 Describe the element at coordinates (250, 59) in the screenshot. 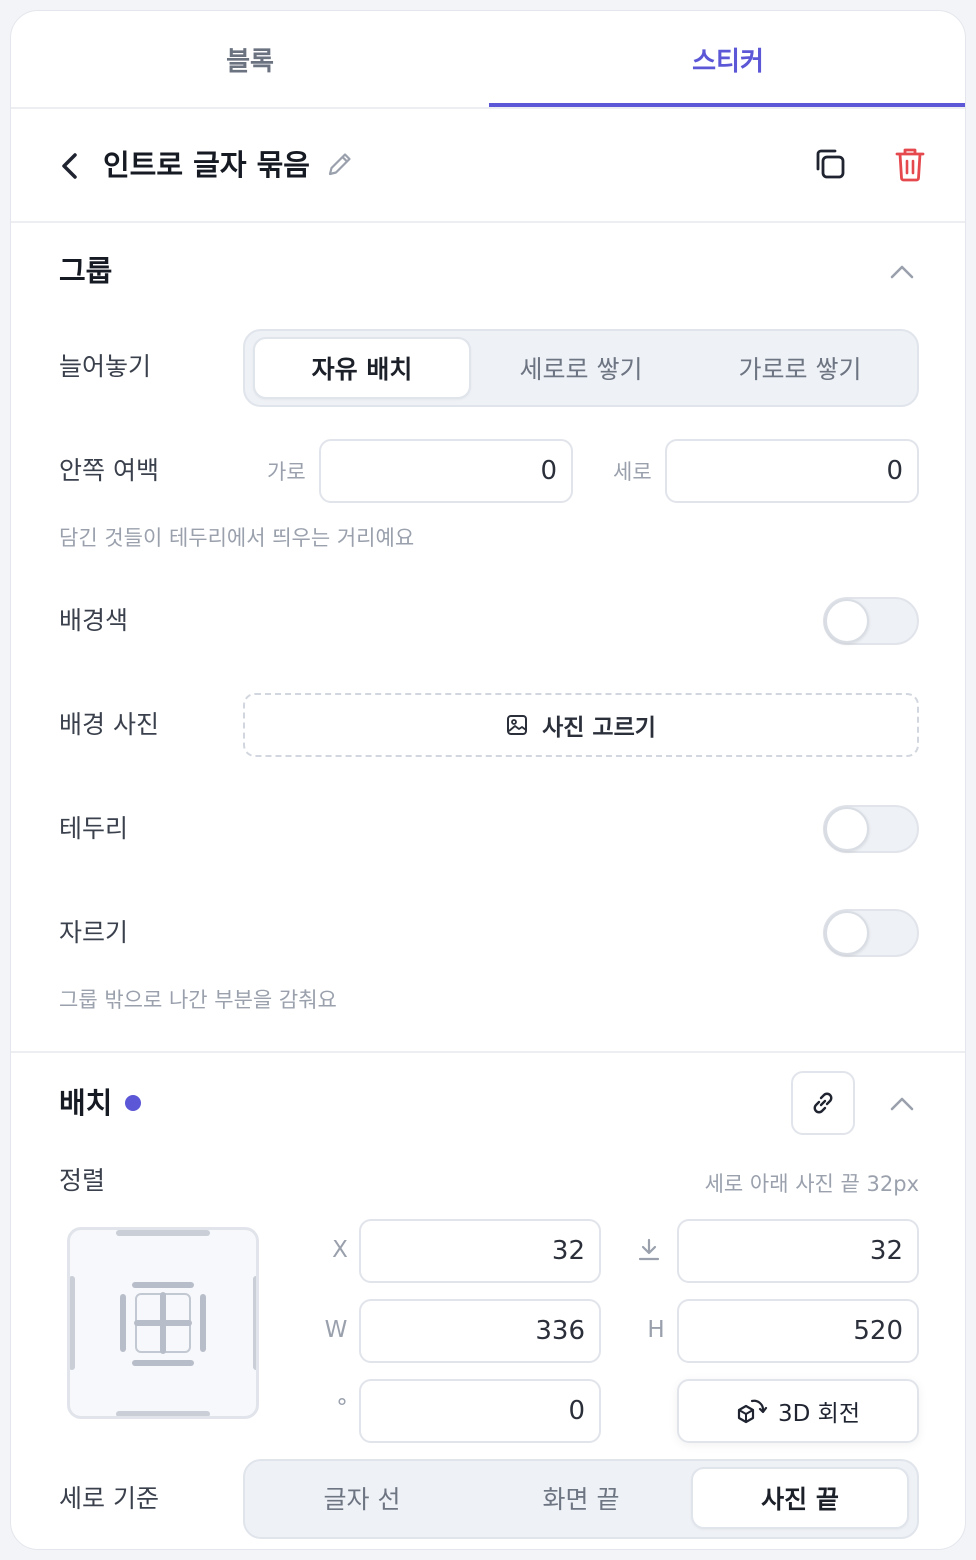

I see `tab-block: 블록` at that location.